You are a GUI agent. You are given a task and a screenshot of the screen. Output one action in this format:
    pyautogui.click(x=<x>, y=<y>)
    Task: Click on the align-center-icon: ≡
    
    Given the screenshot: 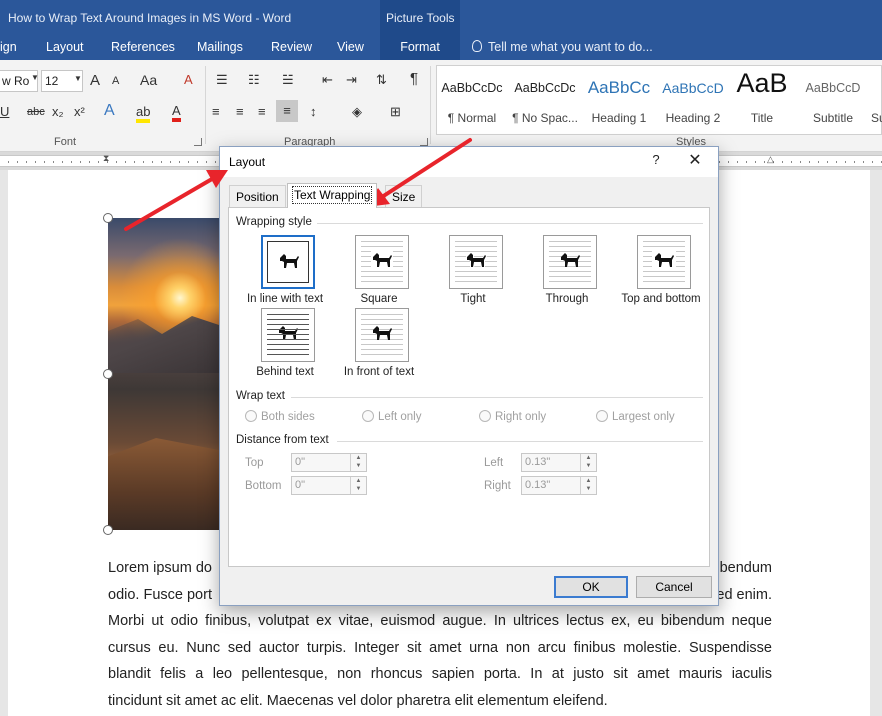 What is the action you would take?
    pyautogui.click(x=240, y=111)
    